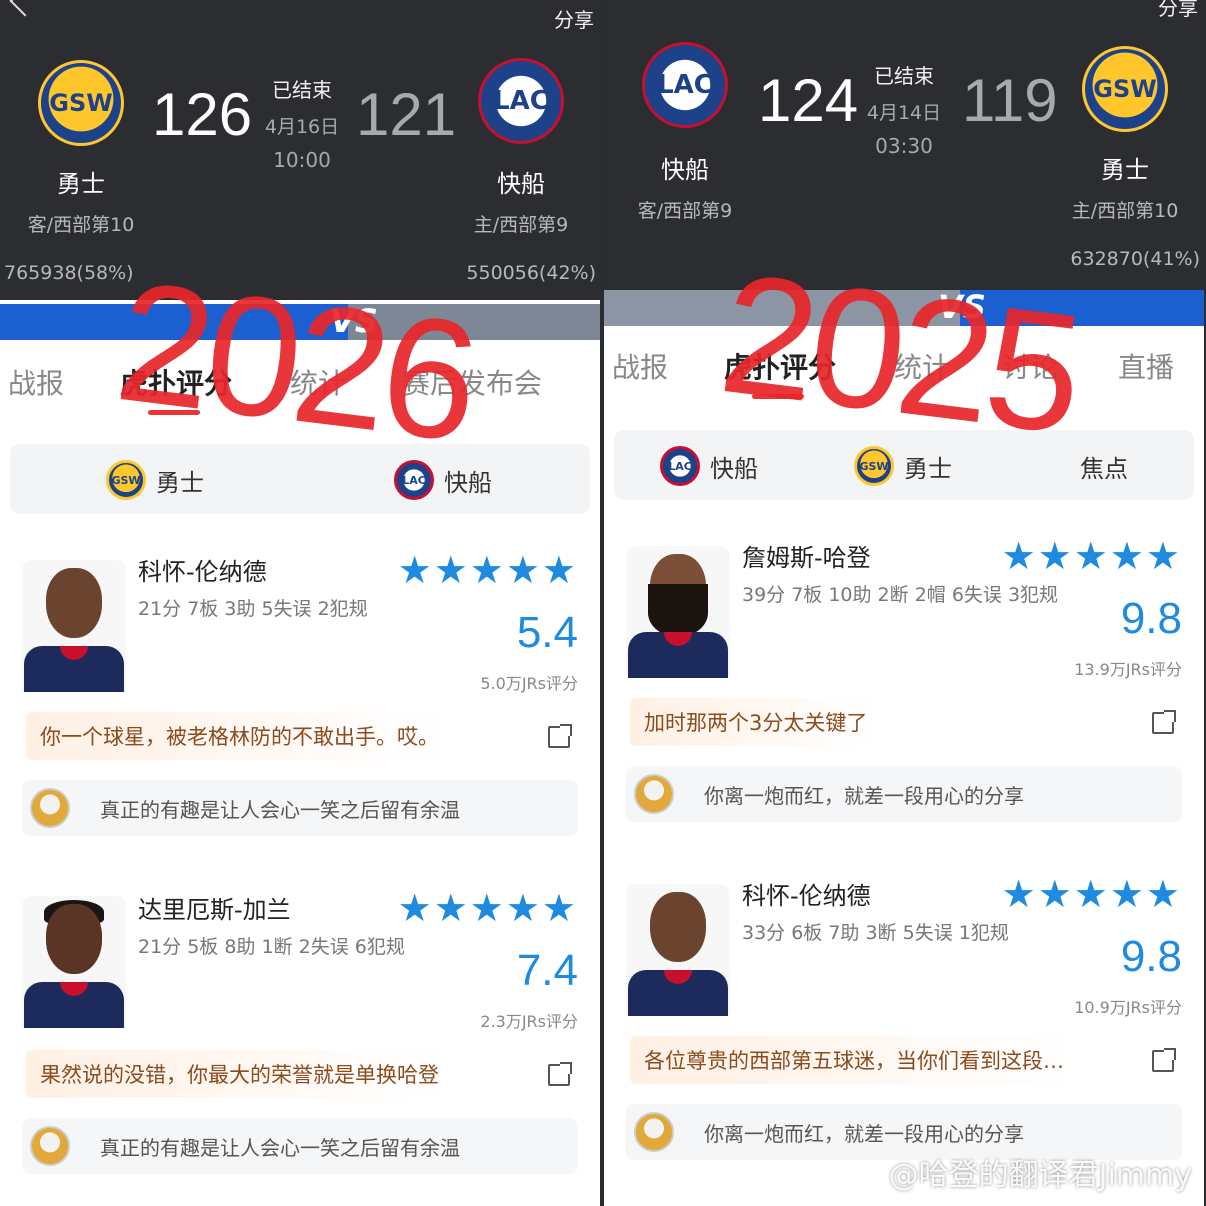 This screenshot has width=1206, height=1206. Describe the element at coordinates (808, 100) in the screenshot. I see `away-score: 124` at that location.